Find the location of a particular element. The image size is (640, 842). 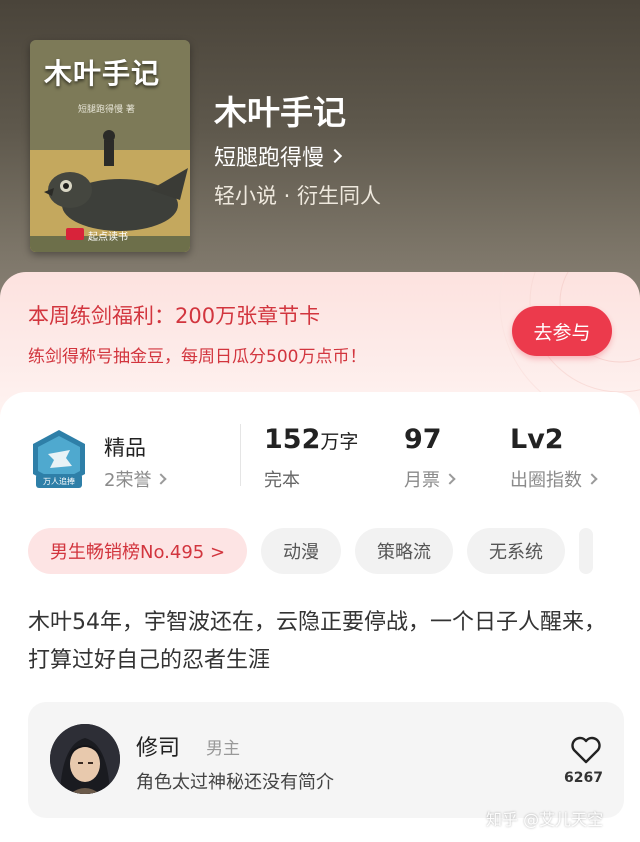

level-value: Lv2 is located at coordinates (537, 439).